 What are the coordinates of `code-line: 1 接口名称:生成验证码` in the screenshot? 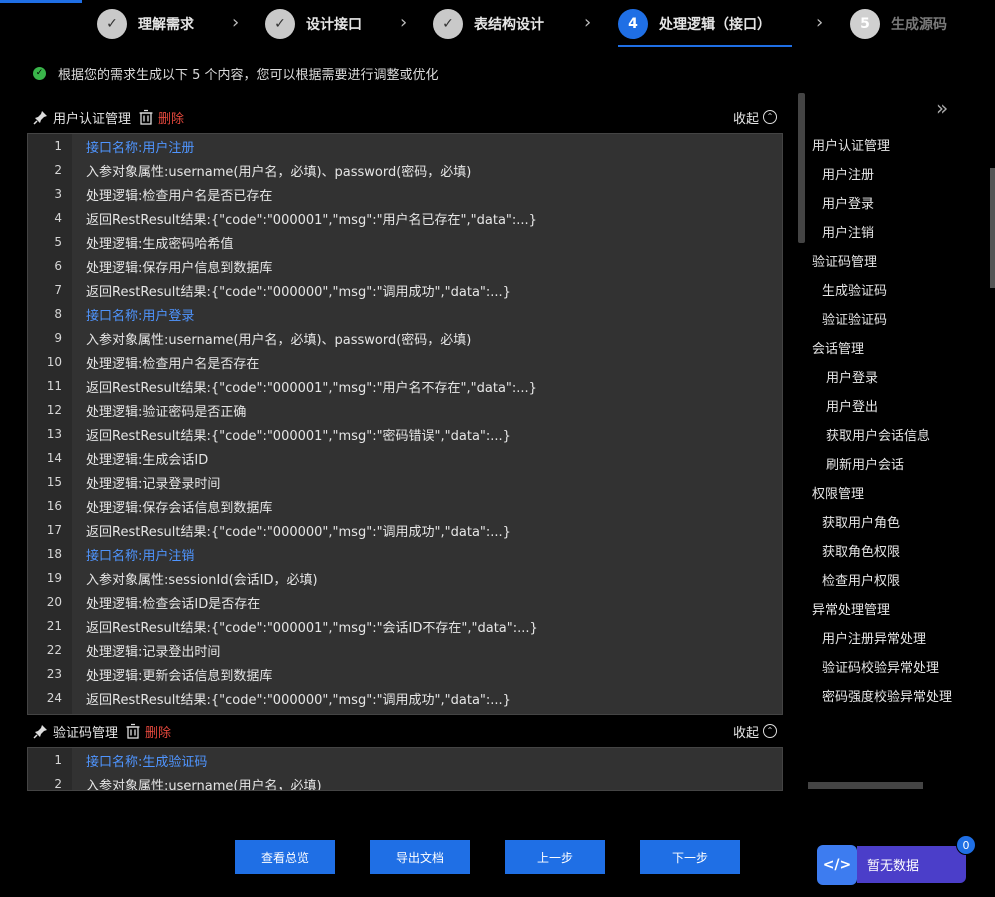 It's located at (405, 760).